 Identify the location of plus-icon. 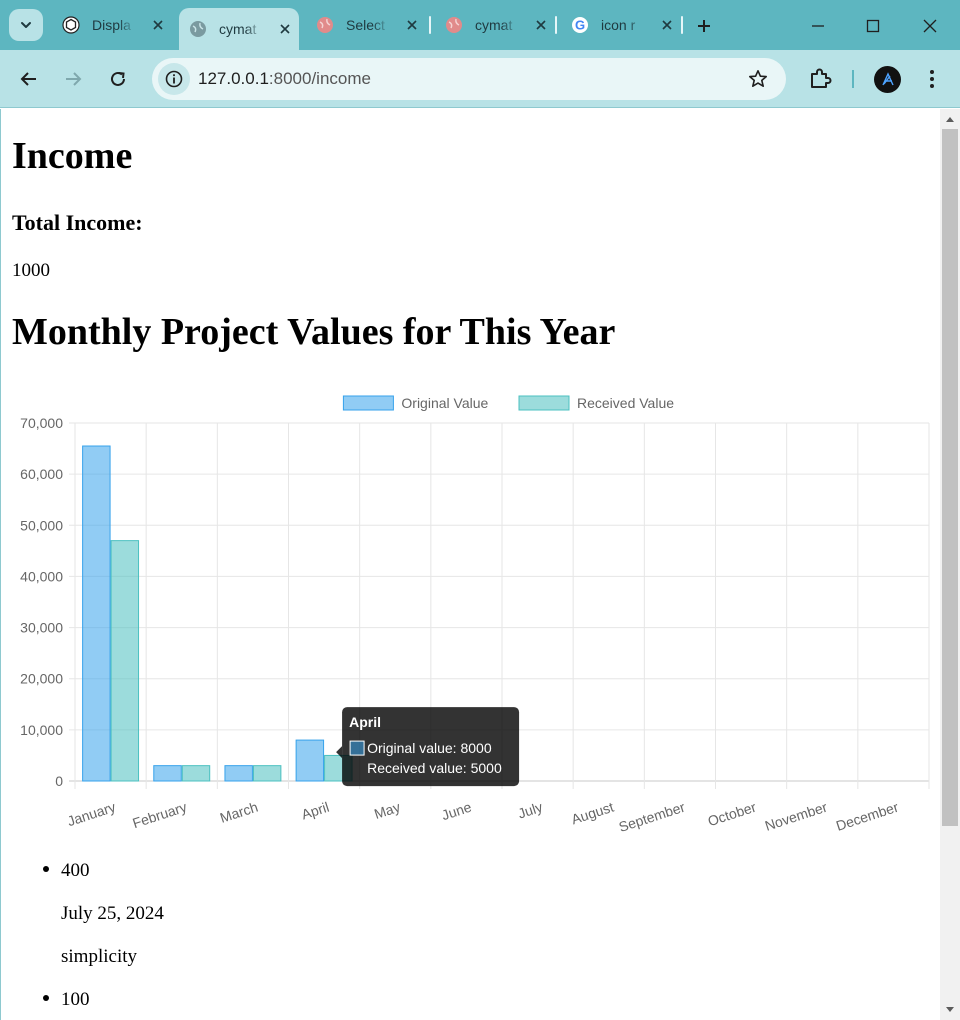
(704, 26).